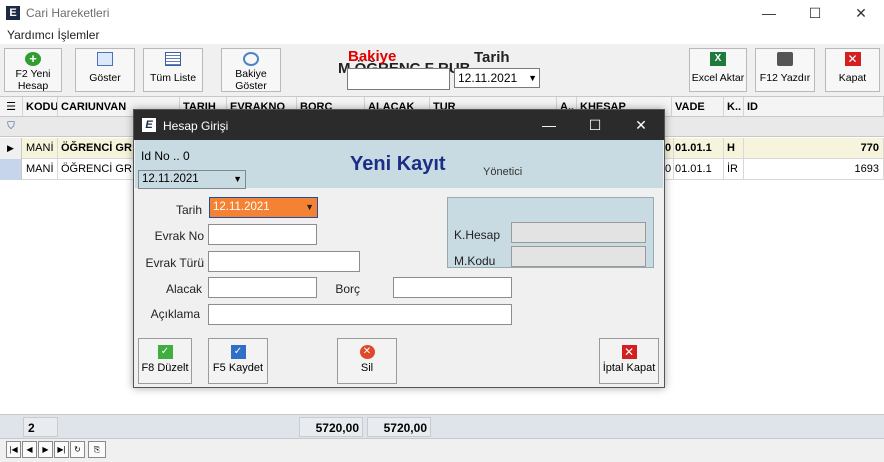 The image size is (884, 462). I want to click on khesap-panel: K.Hesap M.Kodu, so click(550, 232).